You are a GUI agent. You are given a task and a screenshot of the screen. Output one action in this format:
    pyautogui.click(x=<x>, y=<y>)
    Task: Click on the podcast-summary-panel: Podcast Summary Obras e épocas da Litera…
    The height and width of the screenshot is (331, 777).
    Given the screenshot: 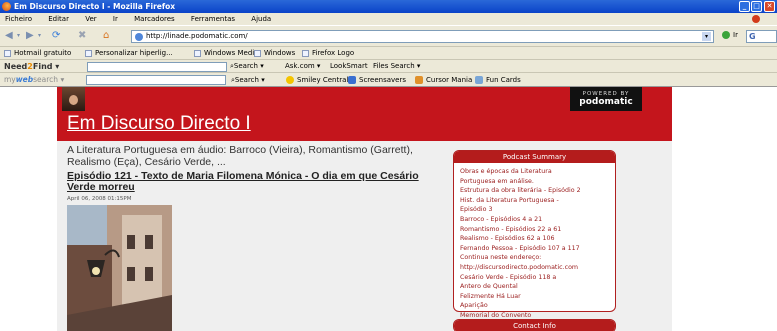 What is the action you would take?
    pyautogui.click(x=534, y=234)
    